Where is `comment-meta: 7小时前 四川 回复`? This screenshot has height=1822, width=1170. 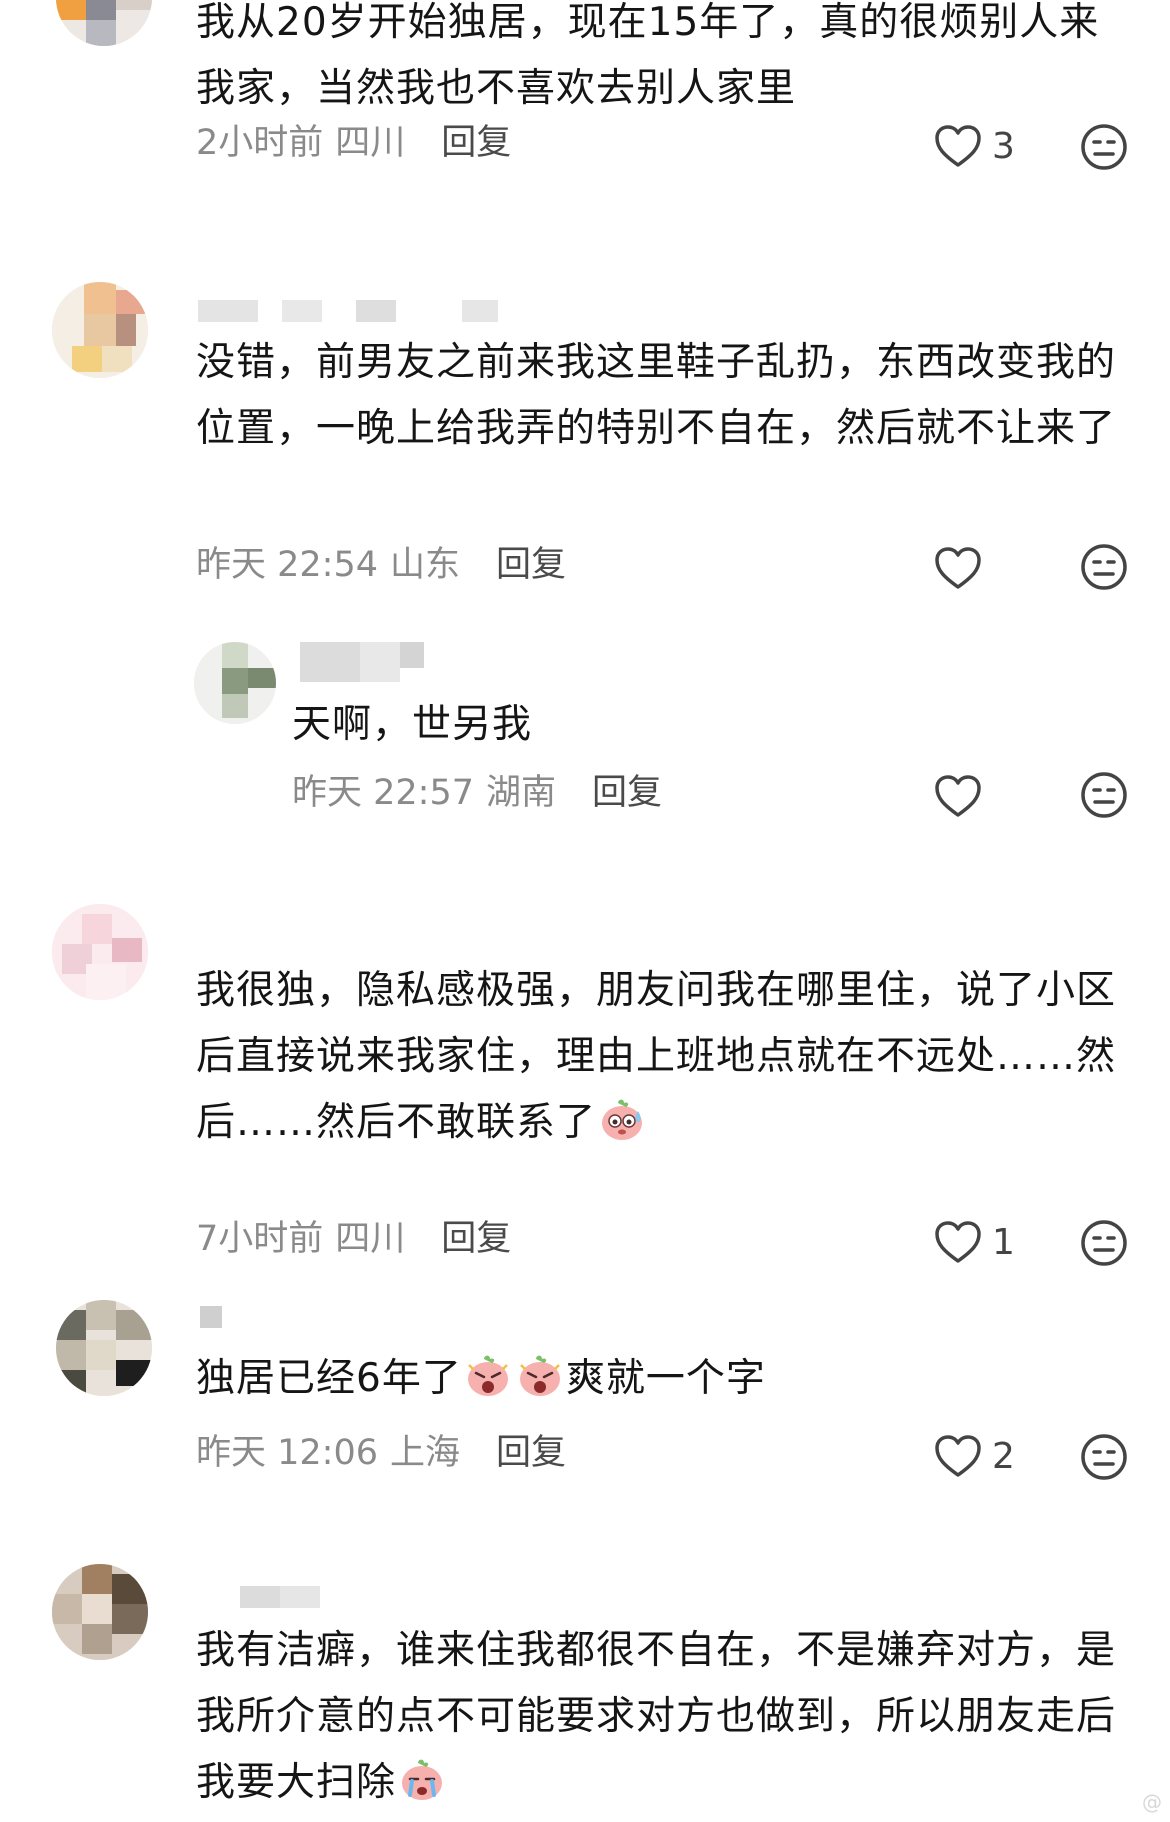 comment-meta: 7小时前 四川 回复 is located at coordinates (353, 1239).